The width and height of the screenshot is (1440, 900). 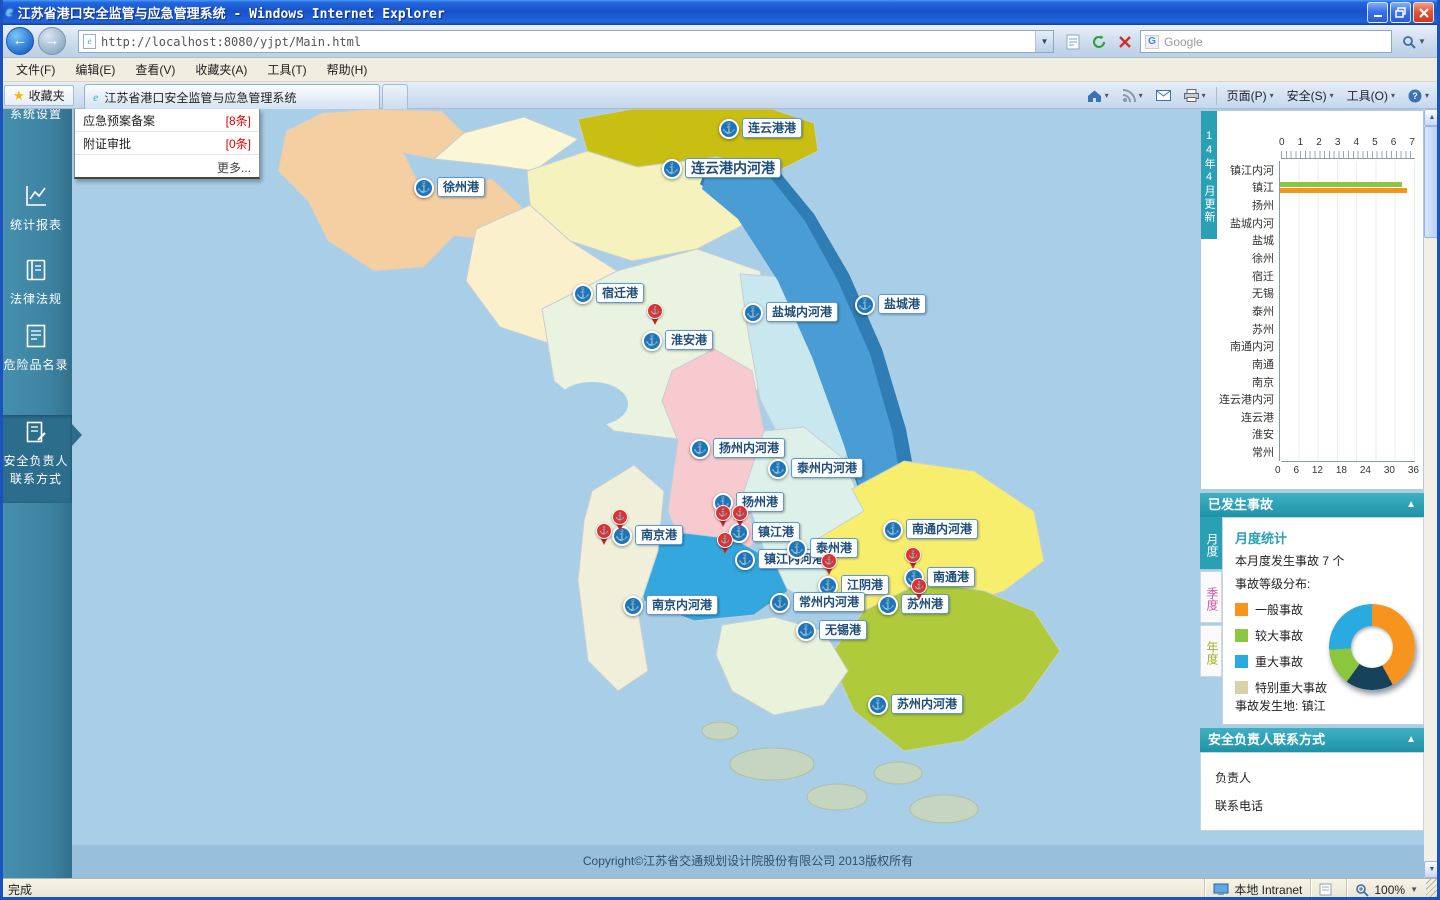 What do you see at coordinates (1263, 276) in the screenshot?
I see `chart-category-label: 宿迁` at bounding box center [1263, 276].